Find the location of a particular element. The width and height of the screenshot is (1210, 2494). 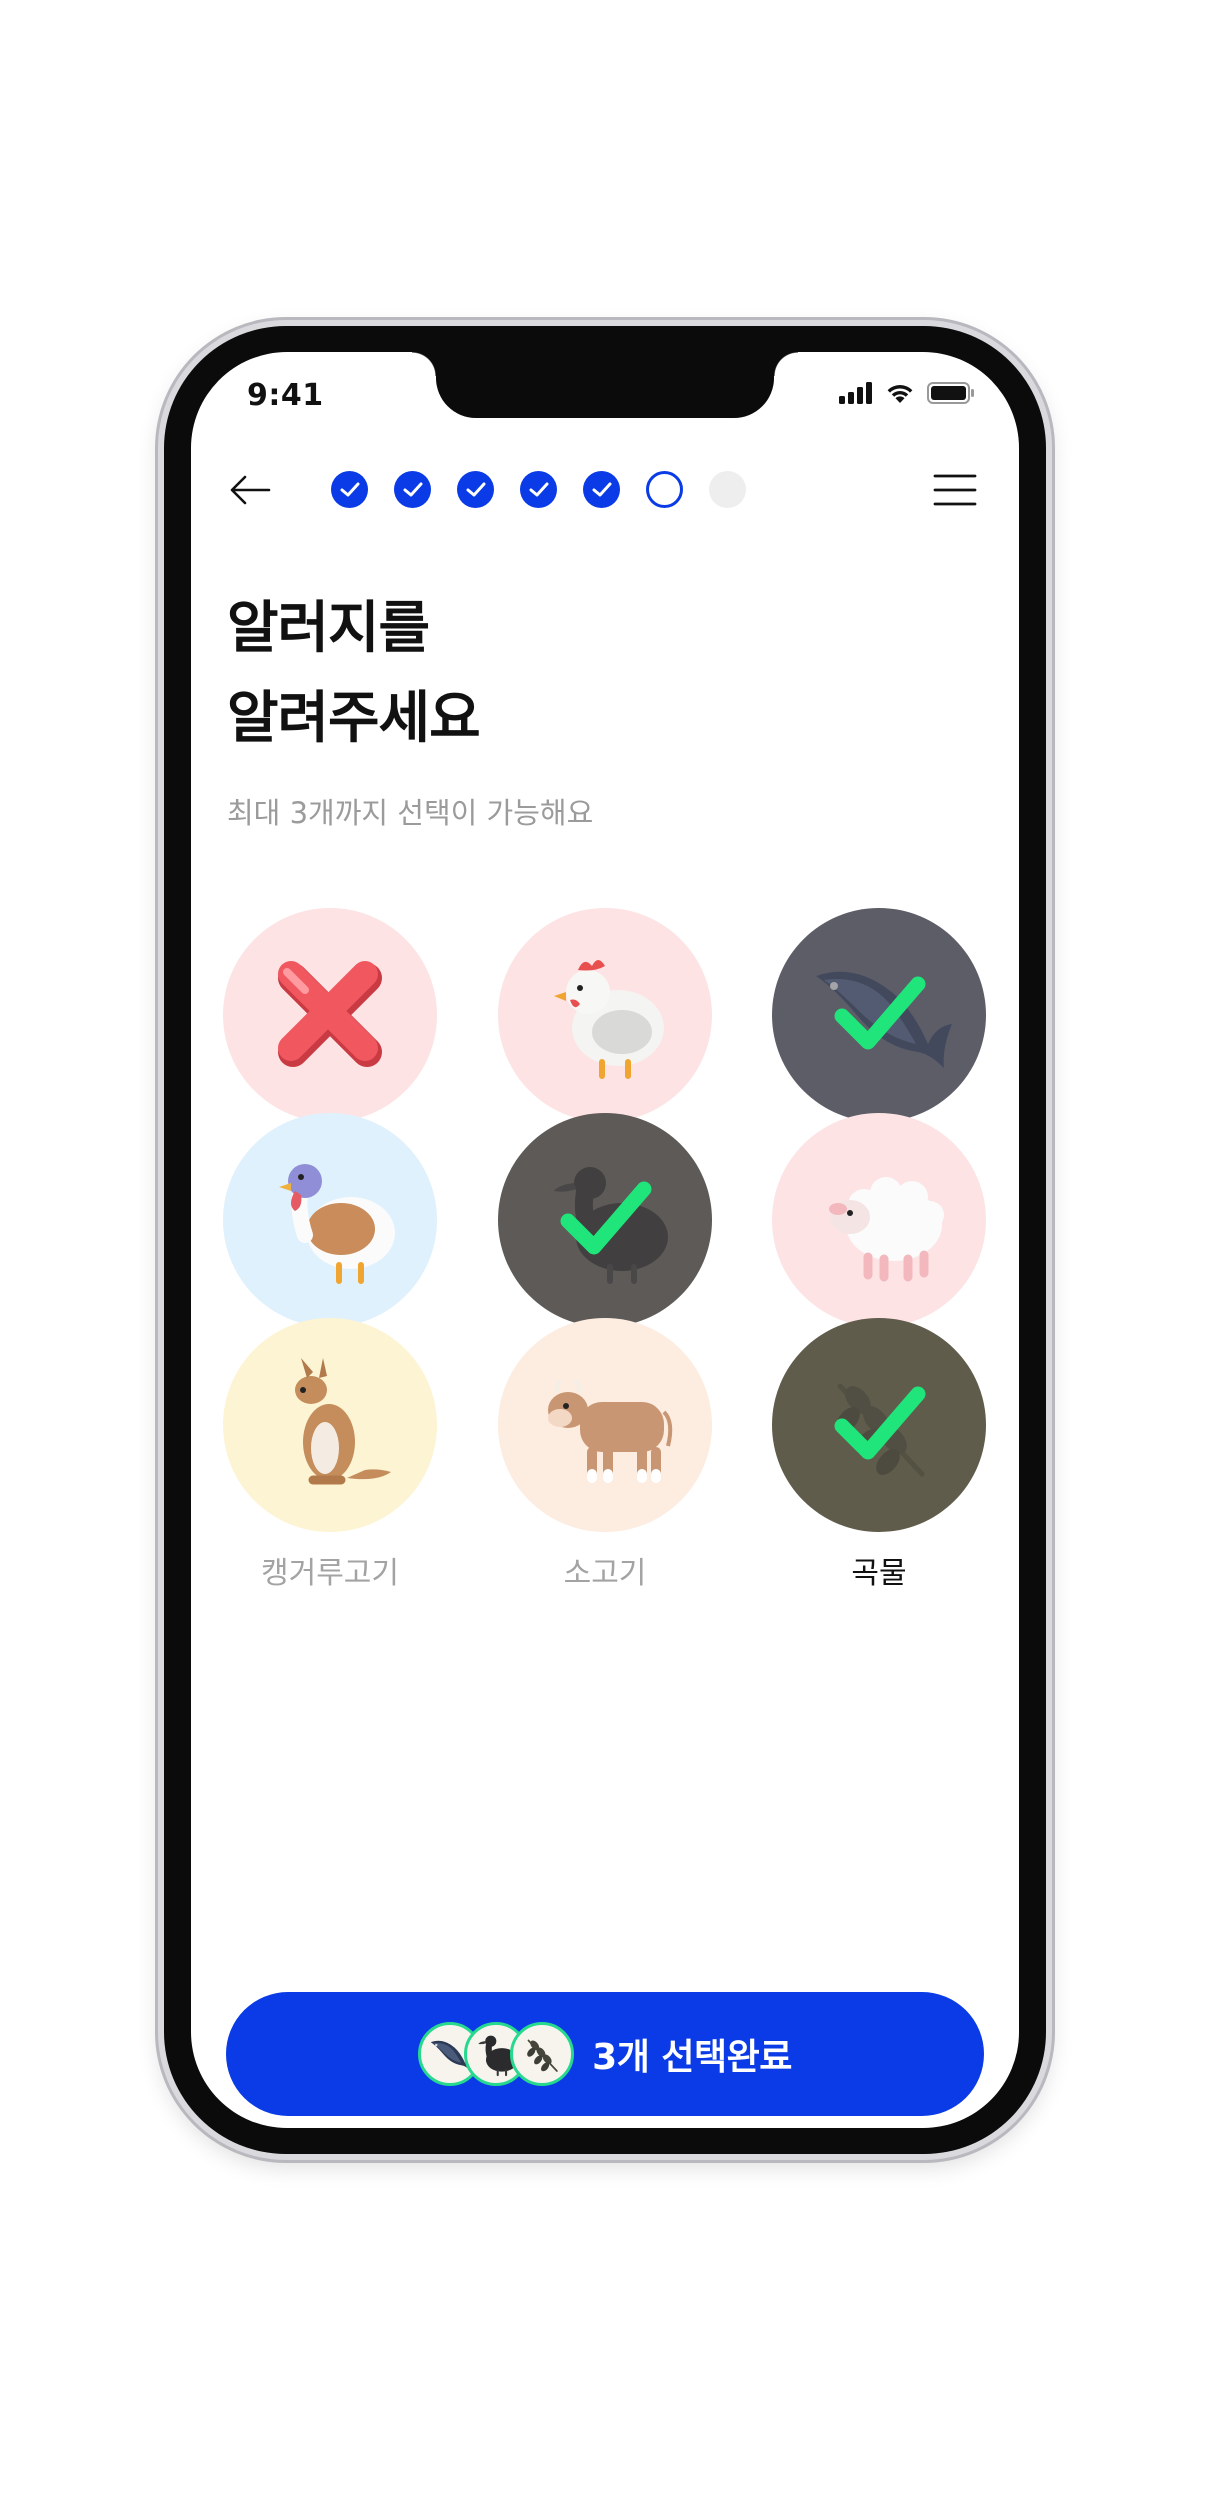

sheep-icon is located at coordinates (879, 1220).